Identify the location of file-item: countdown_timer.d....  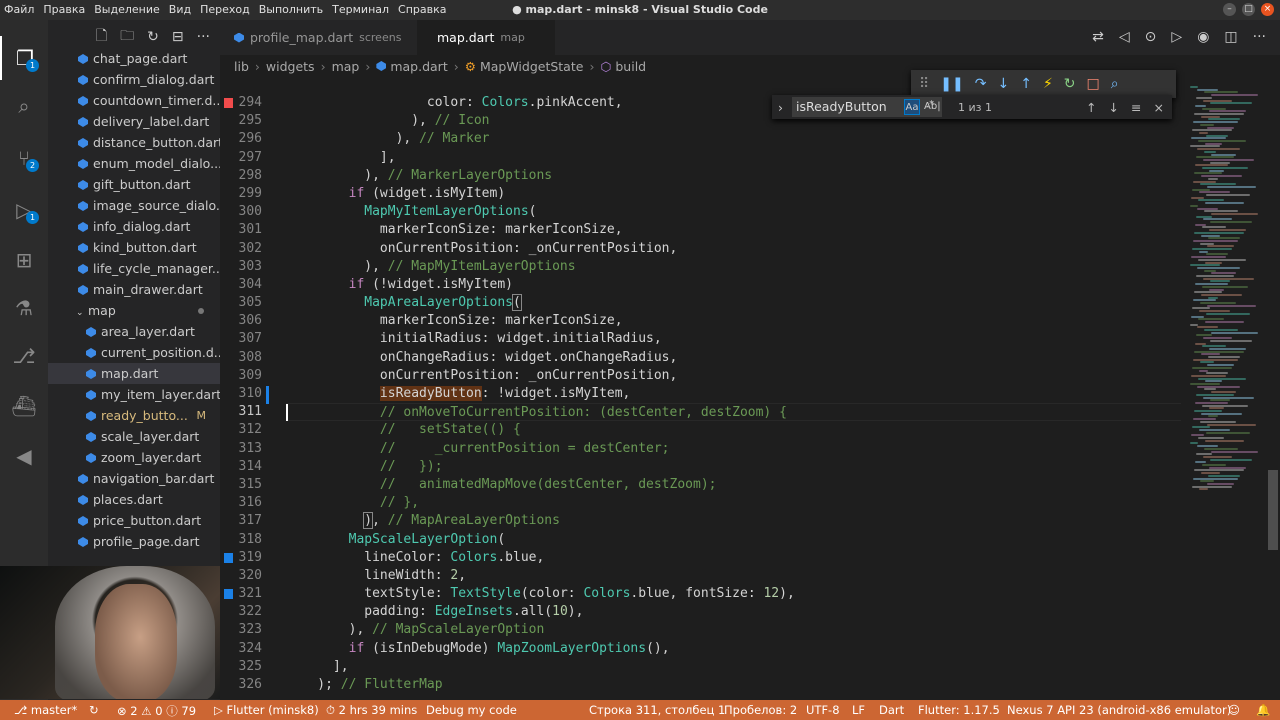
(134, 100).